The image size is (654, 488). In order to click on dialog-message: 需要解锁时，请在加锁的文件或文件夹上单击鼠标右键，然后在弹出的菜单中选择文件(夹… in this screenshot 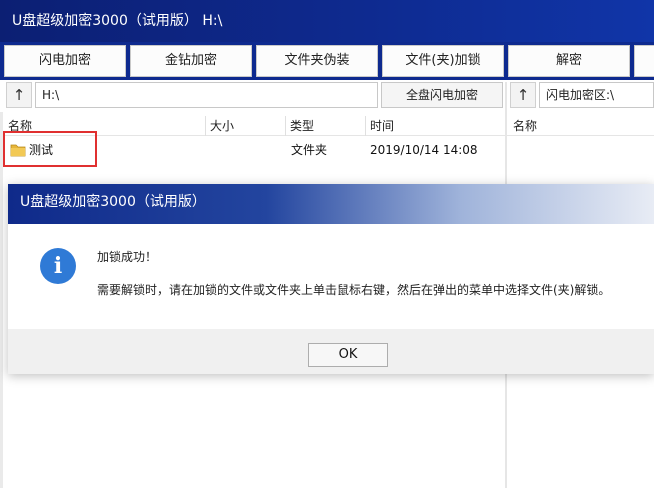, I will do `click(354, 290)`.